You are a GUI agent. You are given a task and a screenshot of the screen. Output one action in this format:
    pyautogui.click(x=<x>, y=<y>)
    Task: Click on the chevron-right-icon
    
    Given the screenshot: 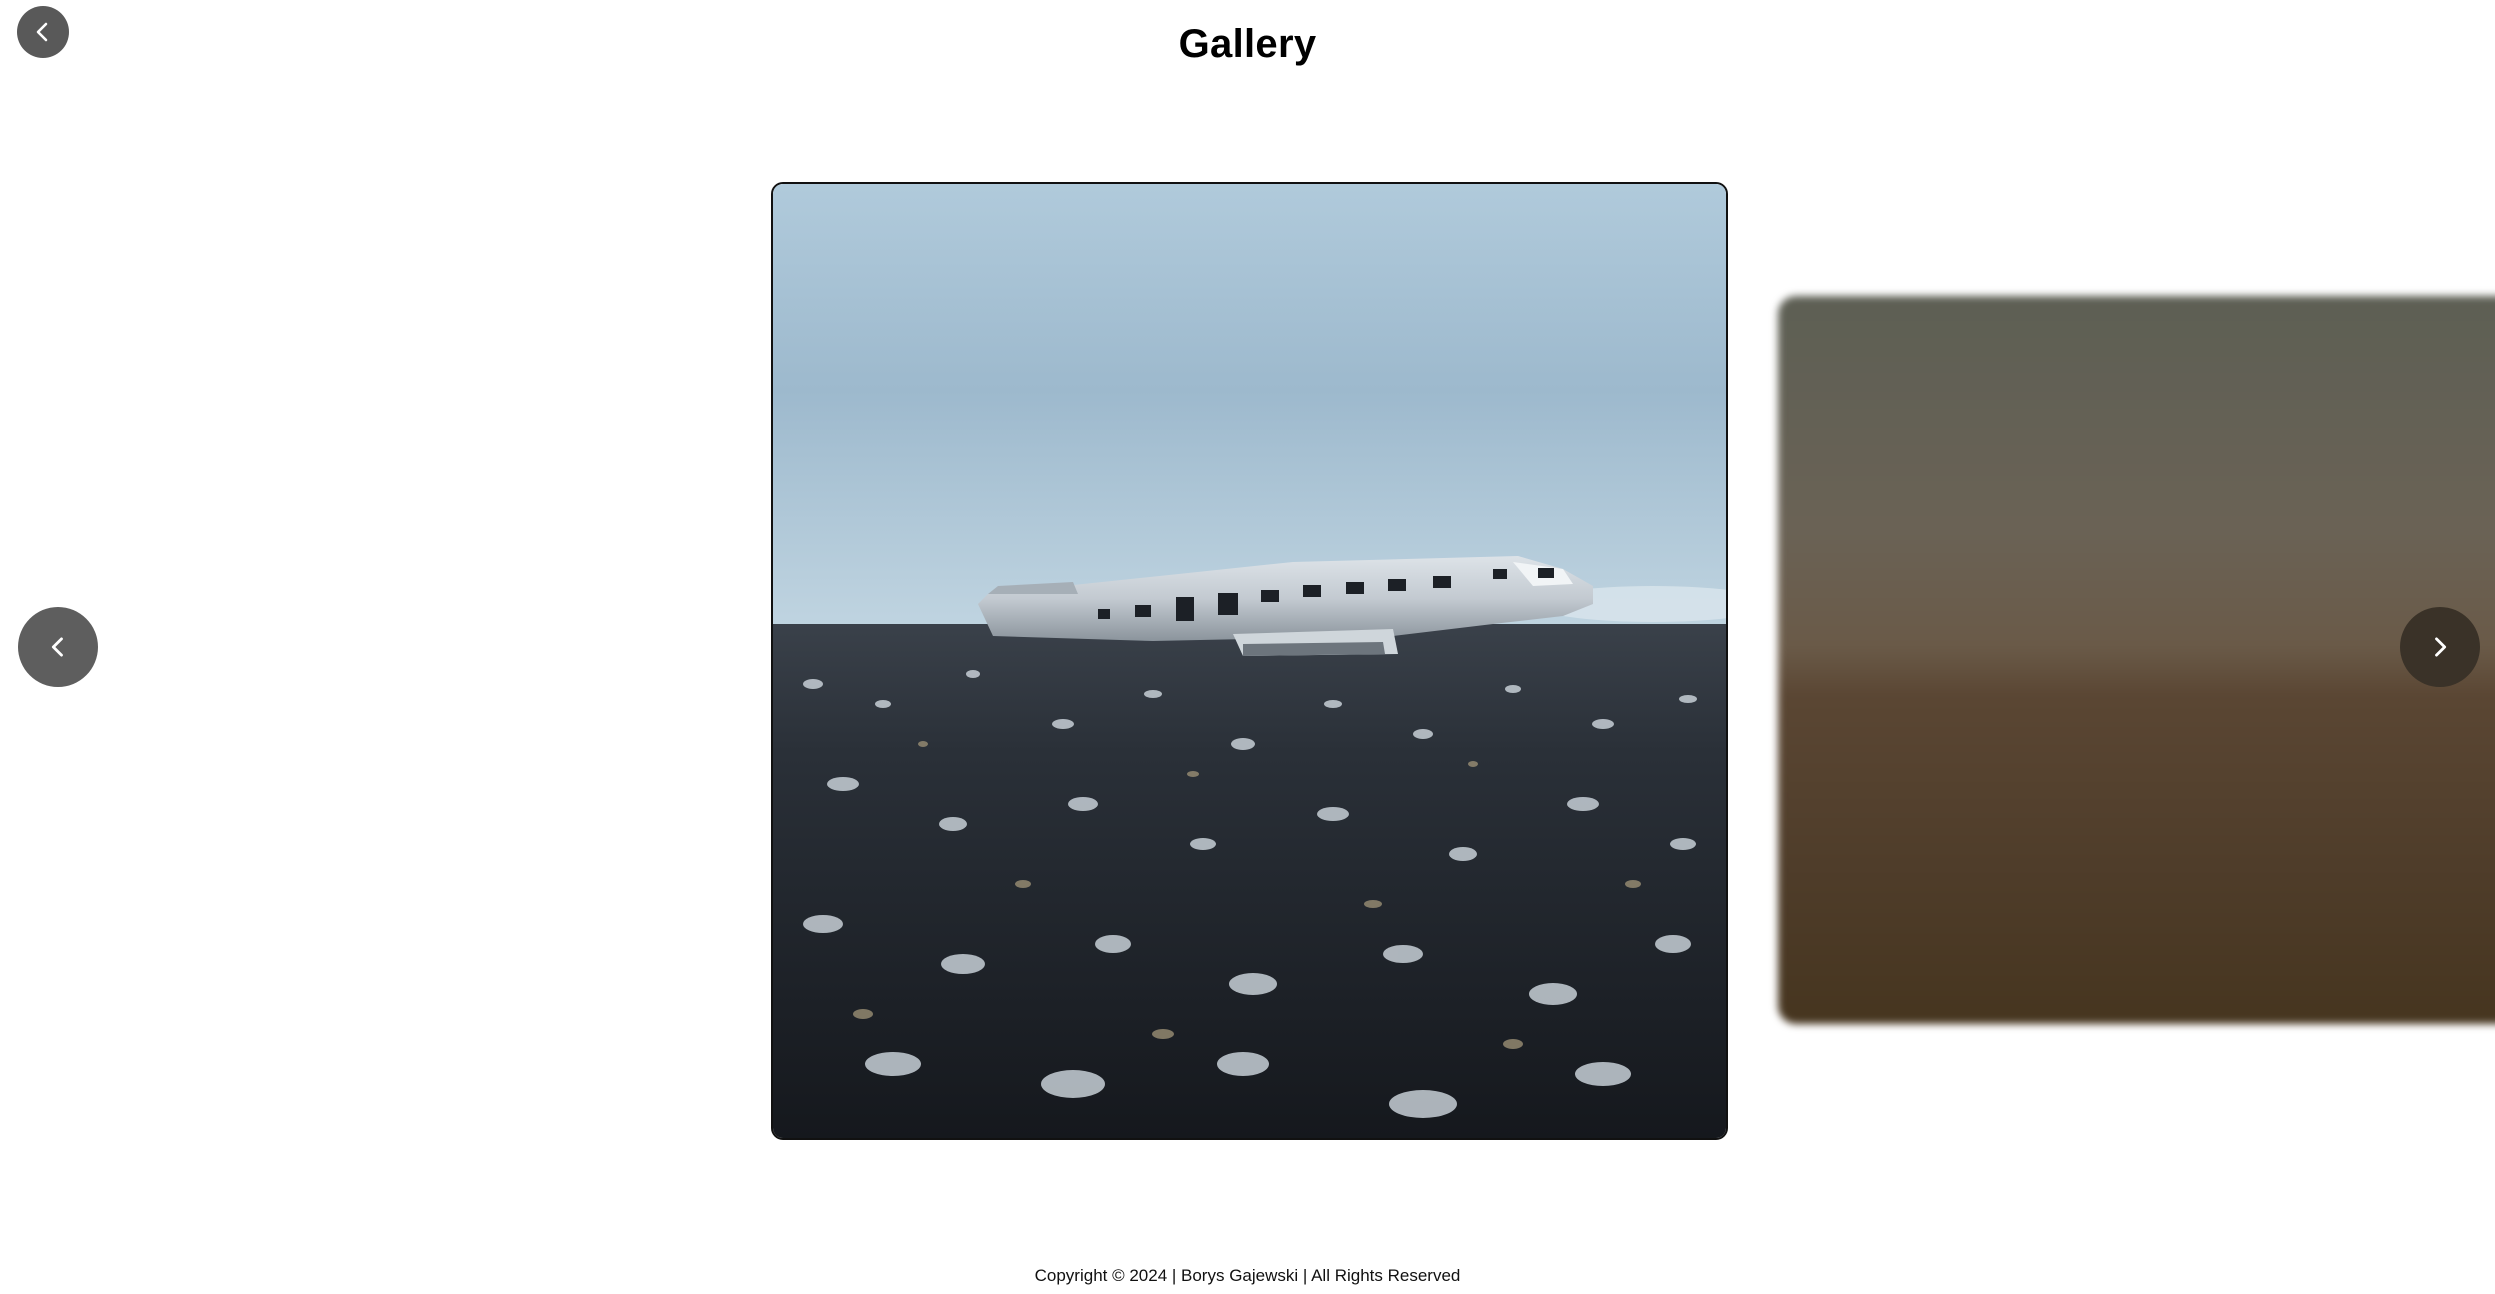 What is the action you would take?
    pyautogui.click(x=2441, y=647)
    